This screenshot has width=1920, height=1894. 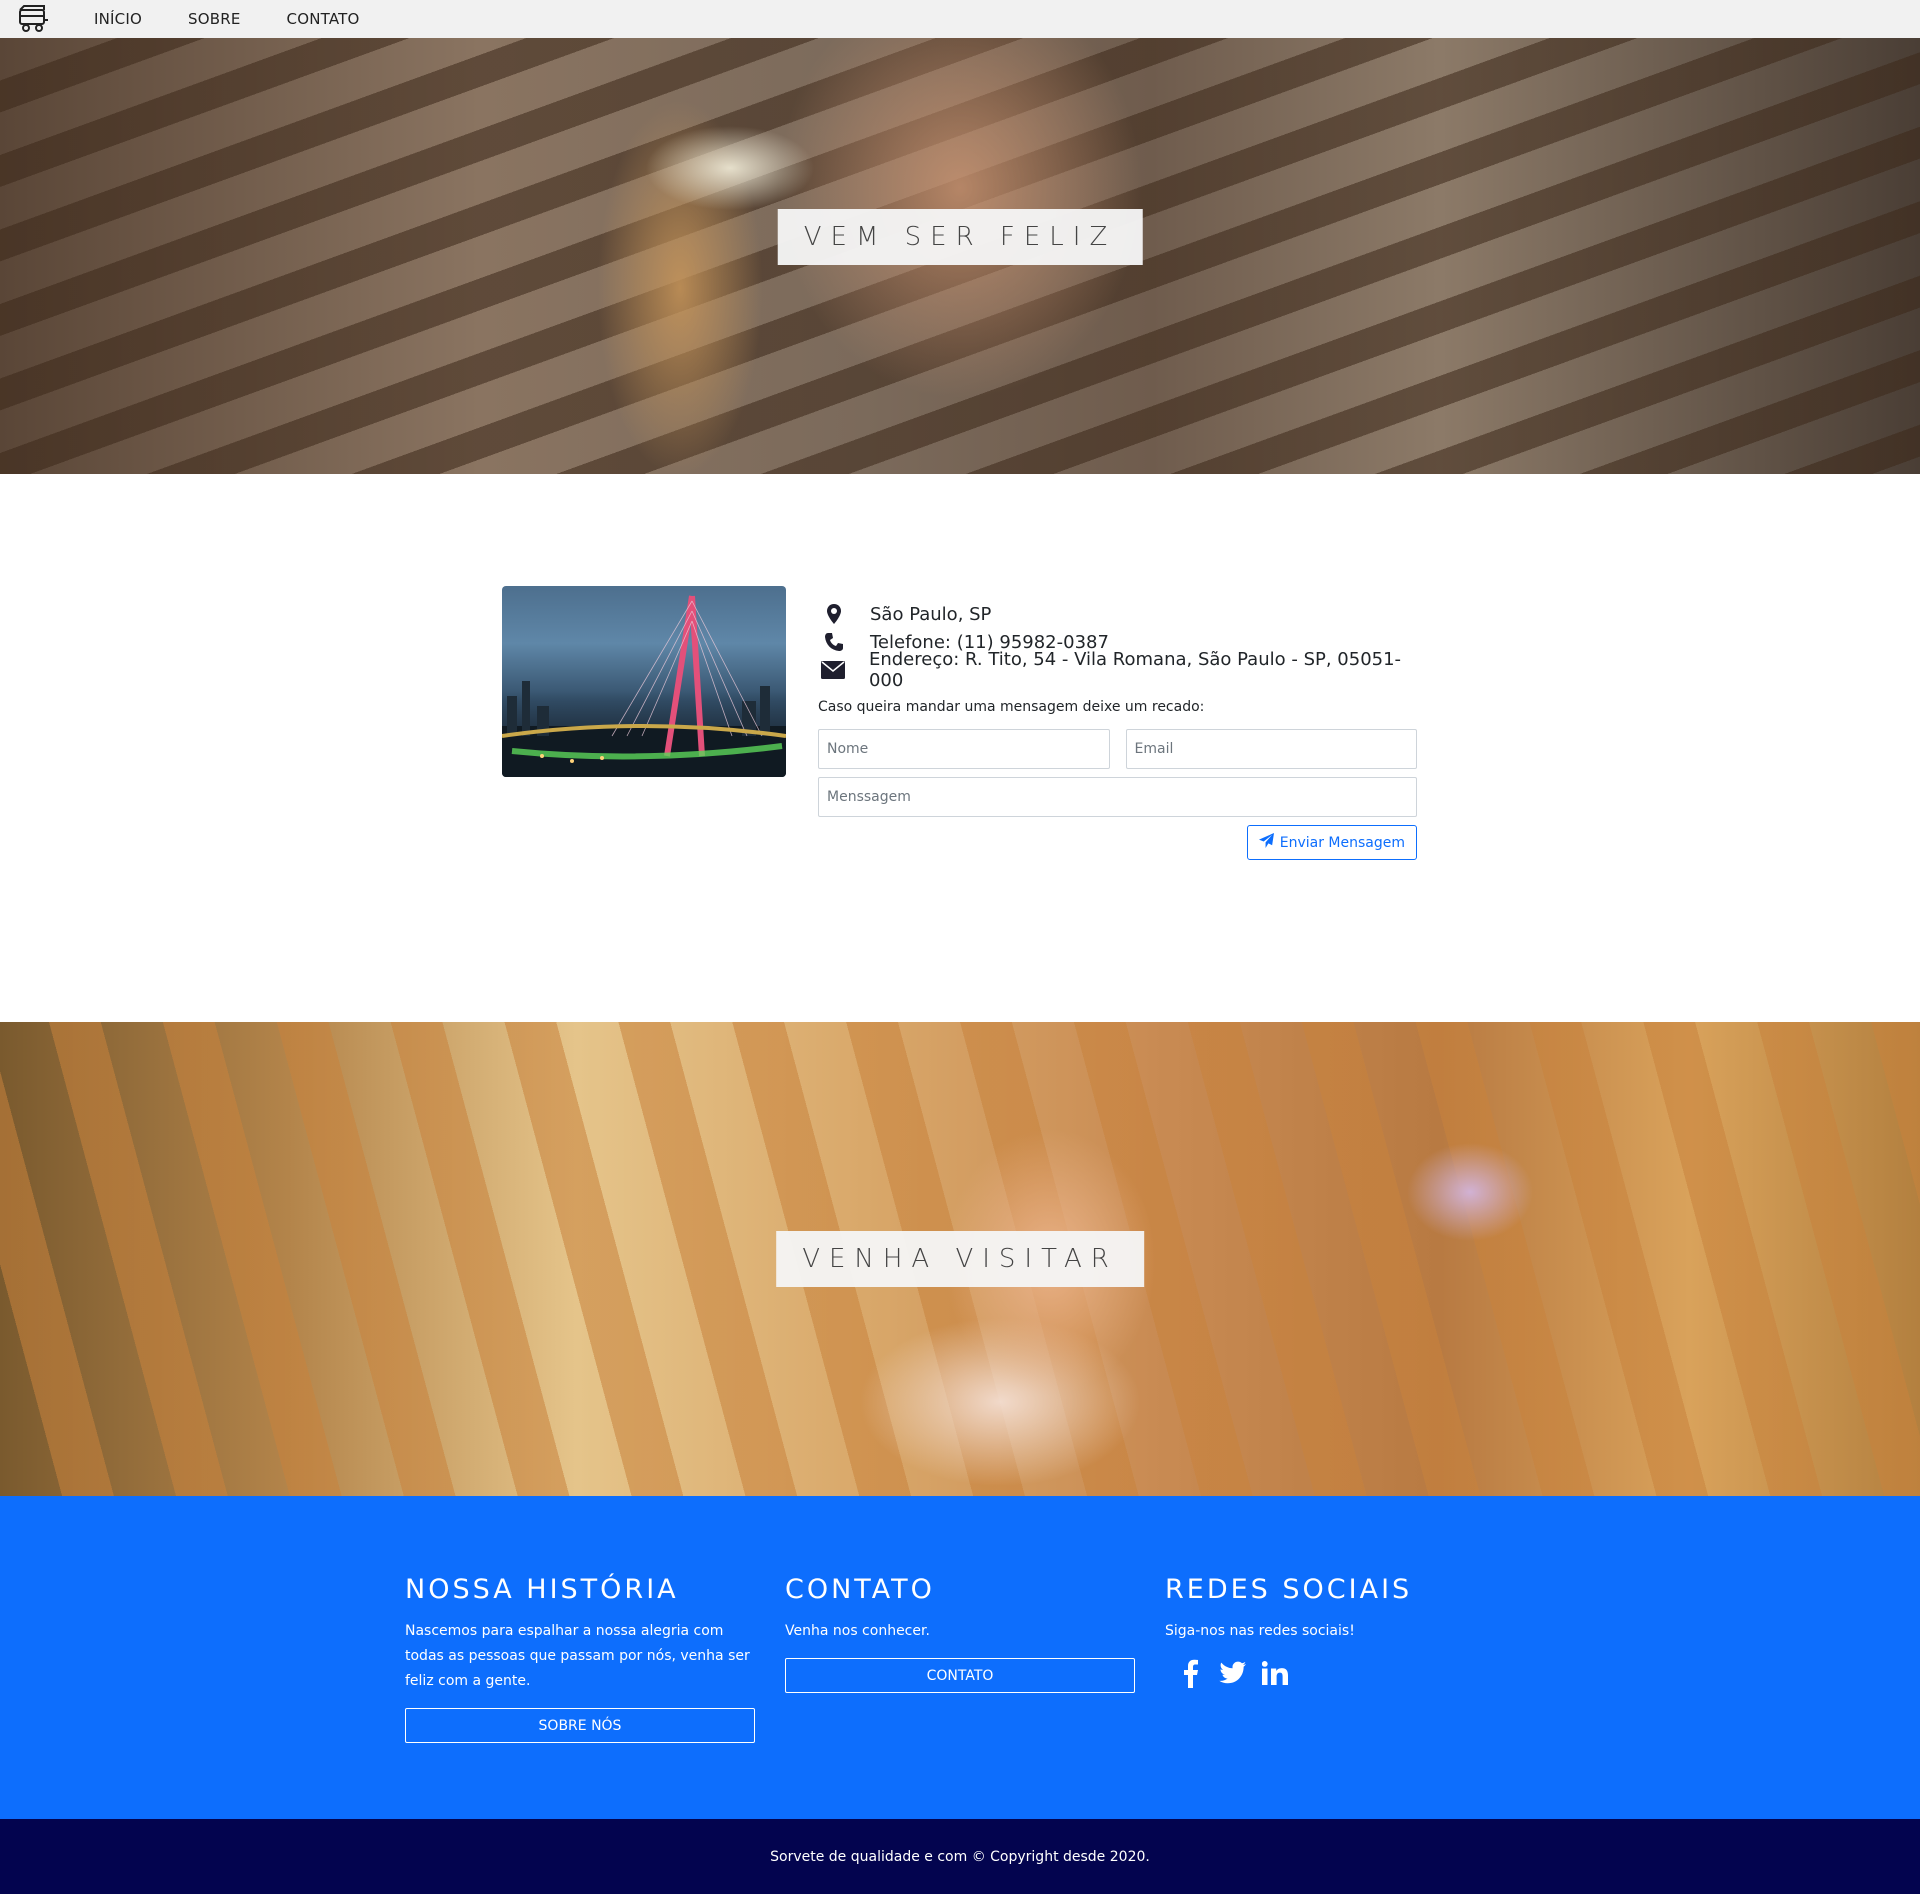 What do you see at coordinates (1289, 1589) in the screenshot?
I see `social-title: REDES SOCIAIS` at bounding box center [1289, 1589].